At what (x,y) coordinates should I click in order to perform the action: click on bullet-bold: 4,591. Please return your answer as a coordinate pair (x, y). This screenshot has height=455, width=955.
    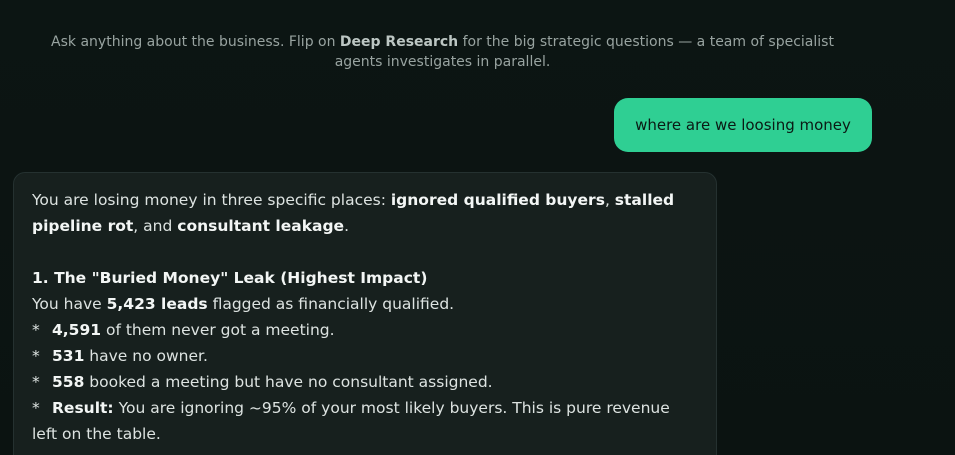
    Looking at the image, I should click on (77, 330).